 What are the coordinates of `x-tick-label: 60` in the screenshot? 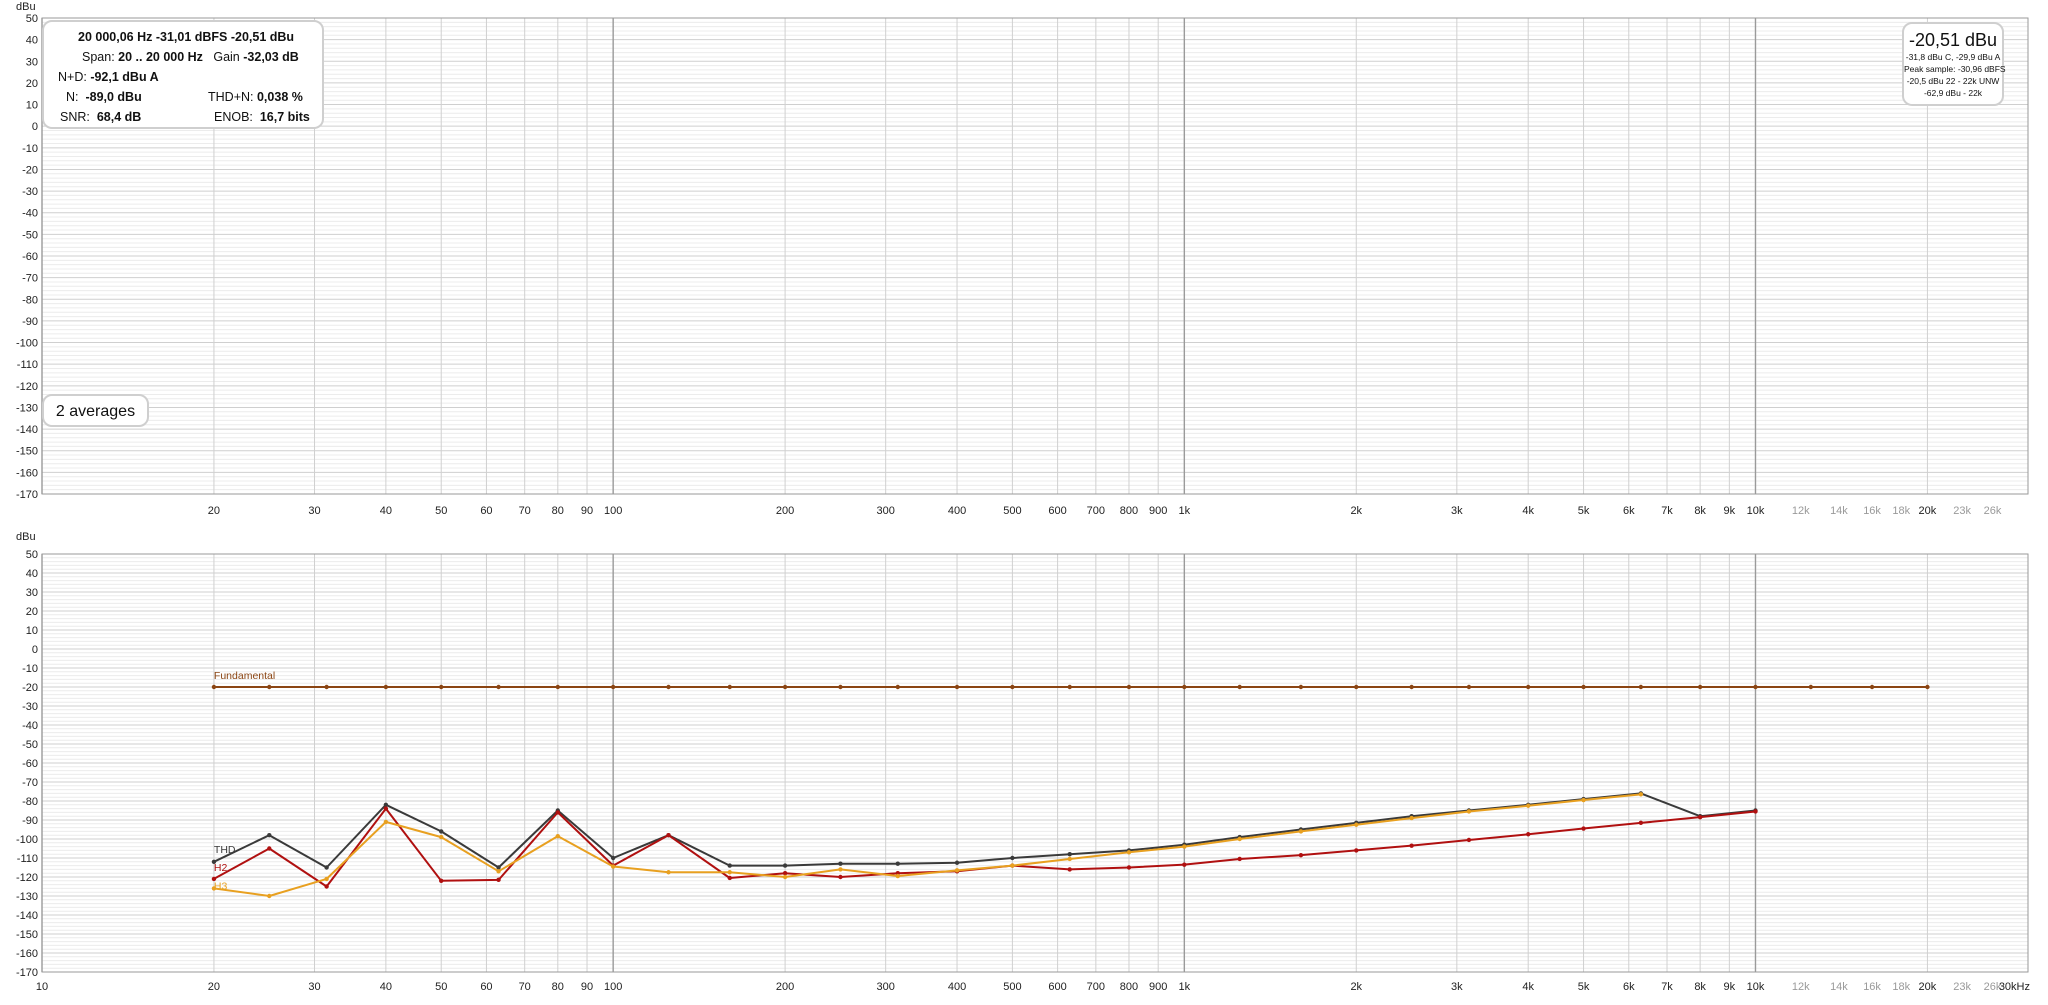 It's located at (486, 987).